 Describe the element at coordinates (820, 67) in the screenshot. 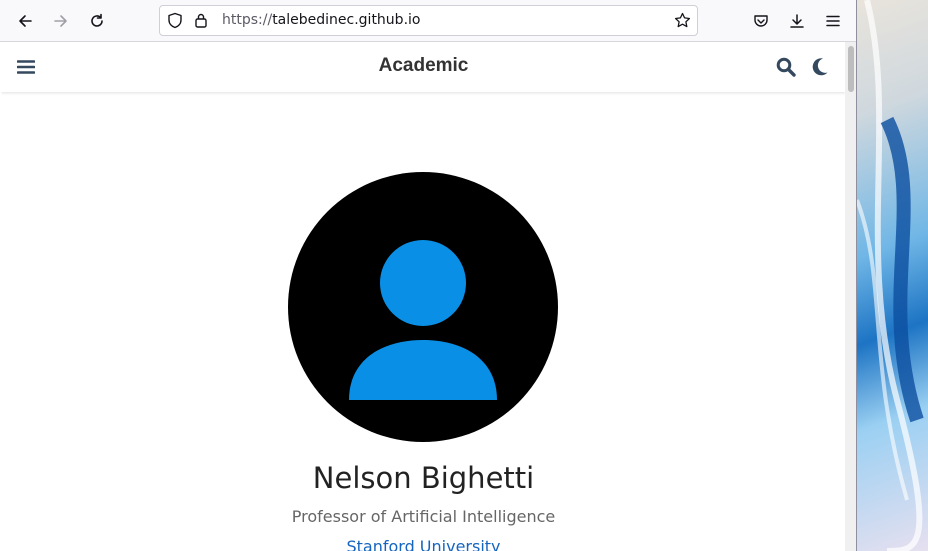

I see `moon-icon` at that location.